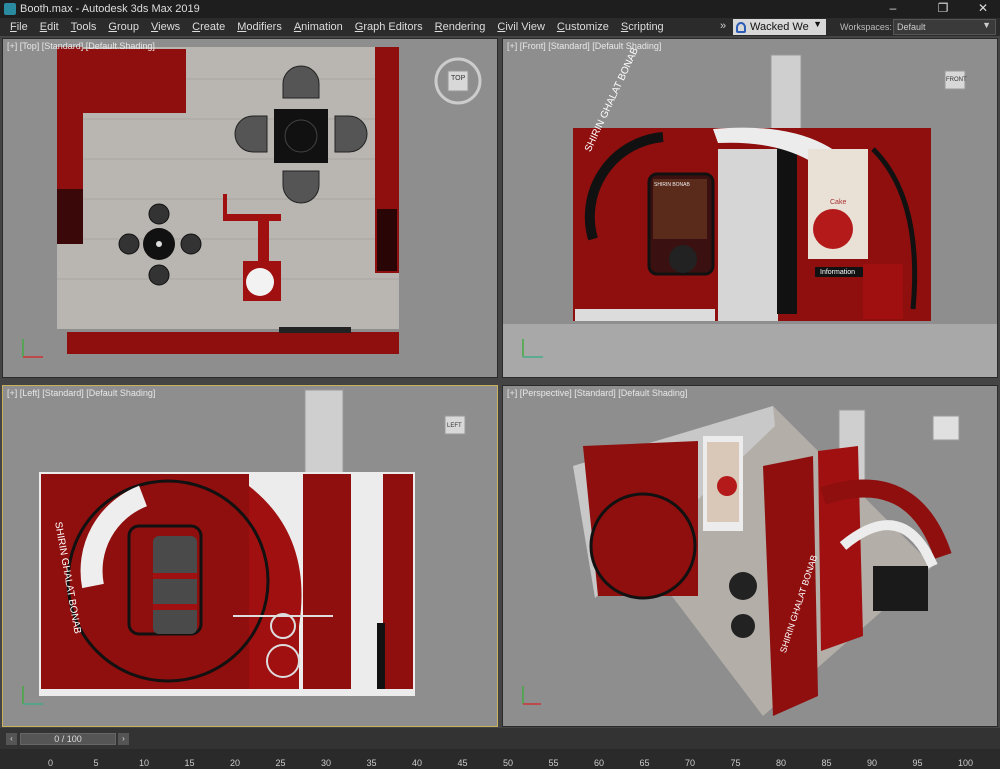 This screenshot has height=769, width=1000. I want to click on track-tick-label: 5, so click(96, 763).